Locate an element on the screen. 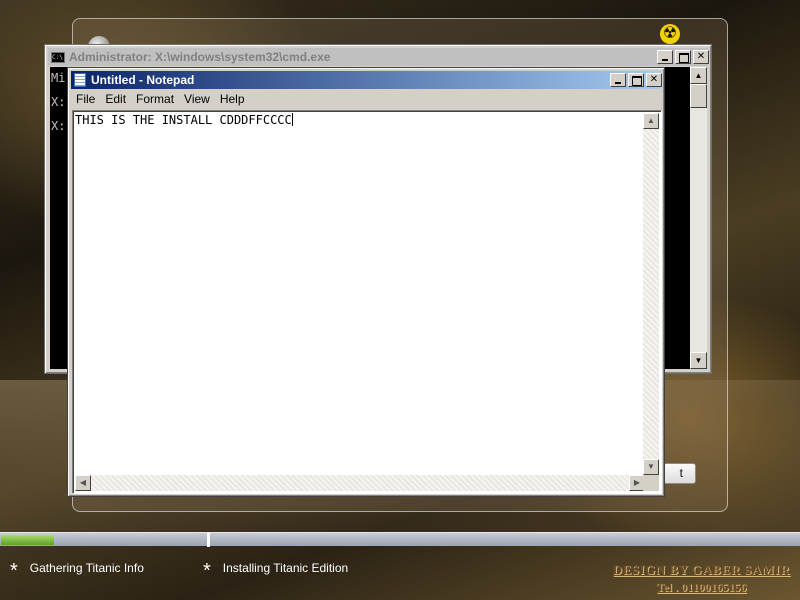 The height and width of the screenshot is (600, 800). notepad-horizontal-scrollbar: ◀ ▶ is located at coordinates (360, 483).